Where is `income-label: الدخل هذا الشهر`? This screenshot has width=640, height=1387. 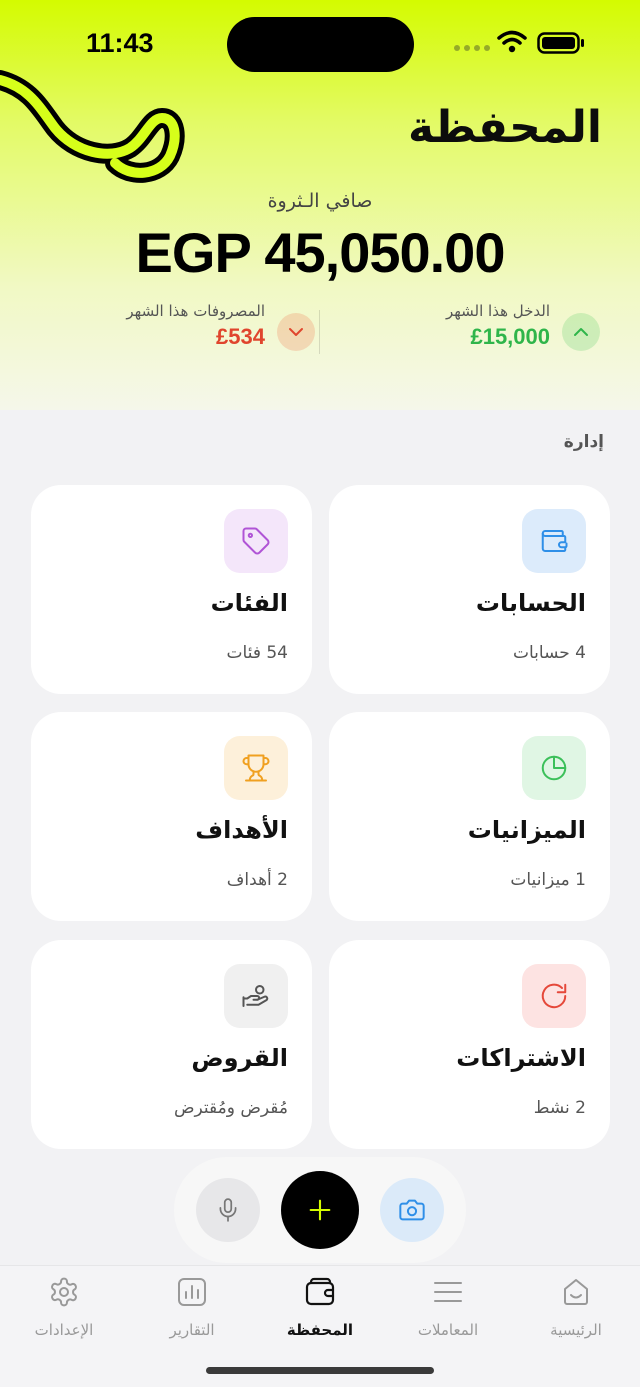 income-label: الدخل هذا الشهر is located at coordinates (497, 311).